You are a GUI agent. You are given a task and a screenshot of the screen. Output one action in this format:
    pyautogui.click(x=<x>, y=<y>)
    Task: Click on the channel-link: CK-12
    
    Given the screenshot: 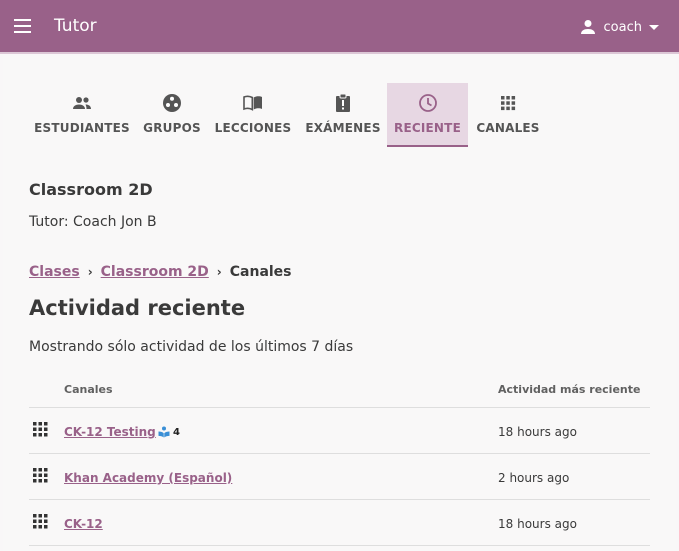 What is the action you would take?
    pyautogui.click(x=83, y=524)
    